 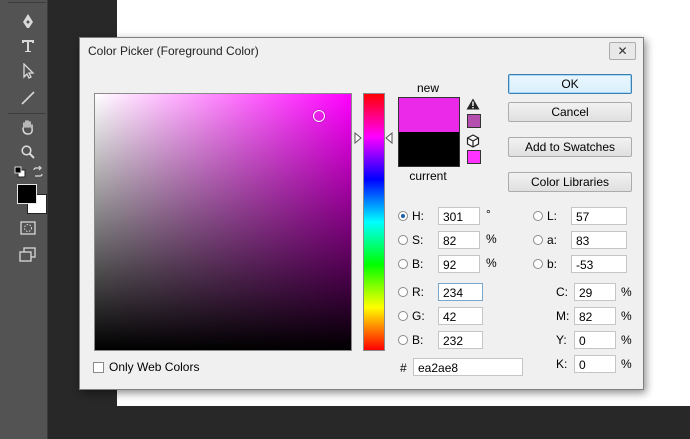 I want to click on brightness-radio, so click(x=403, y=264).